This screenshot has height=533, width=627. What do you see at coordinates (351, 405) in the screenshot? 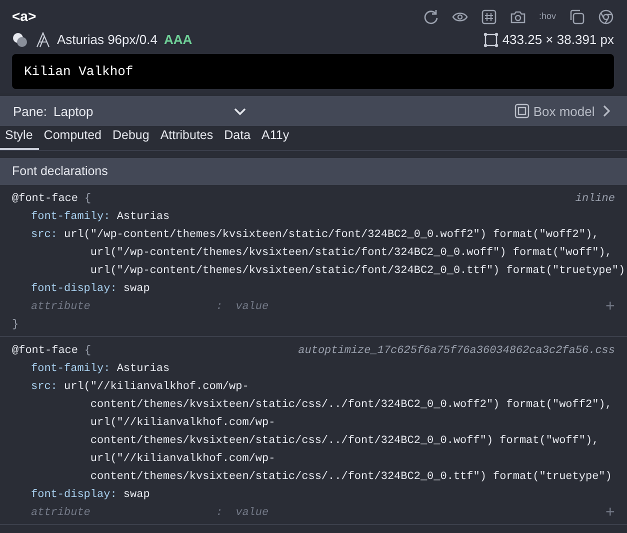
I see `property-value: content/themes/kvsixteen/static/css/../font/324BC2_0_0.woff2") format("woff2"),` at bounding box center [351, 405].